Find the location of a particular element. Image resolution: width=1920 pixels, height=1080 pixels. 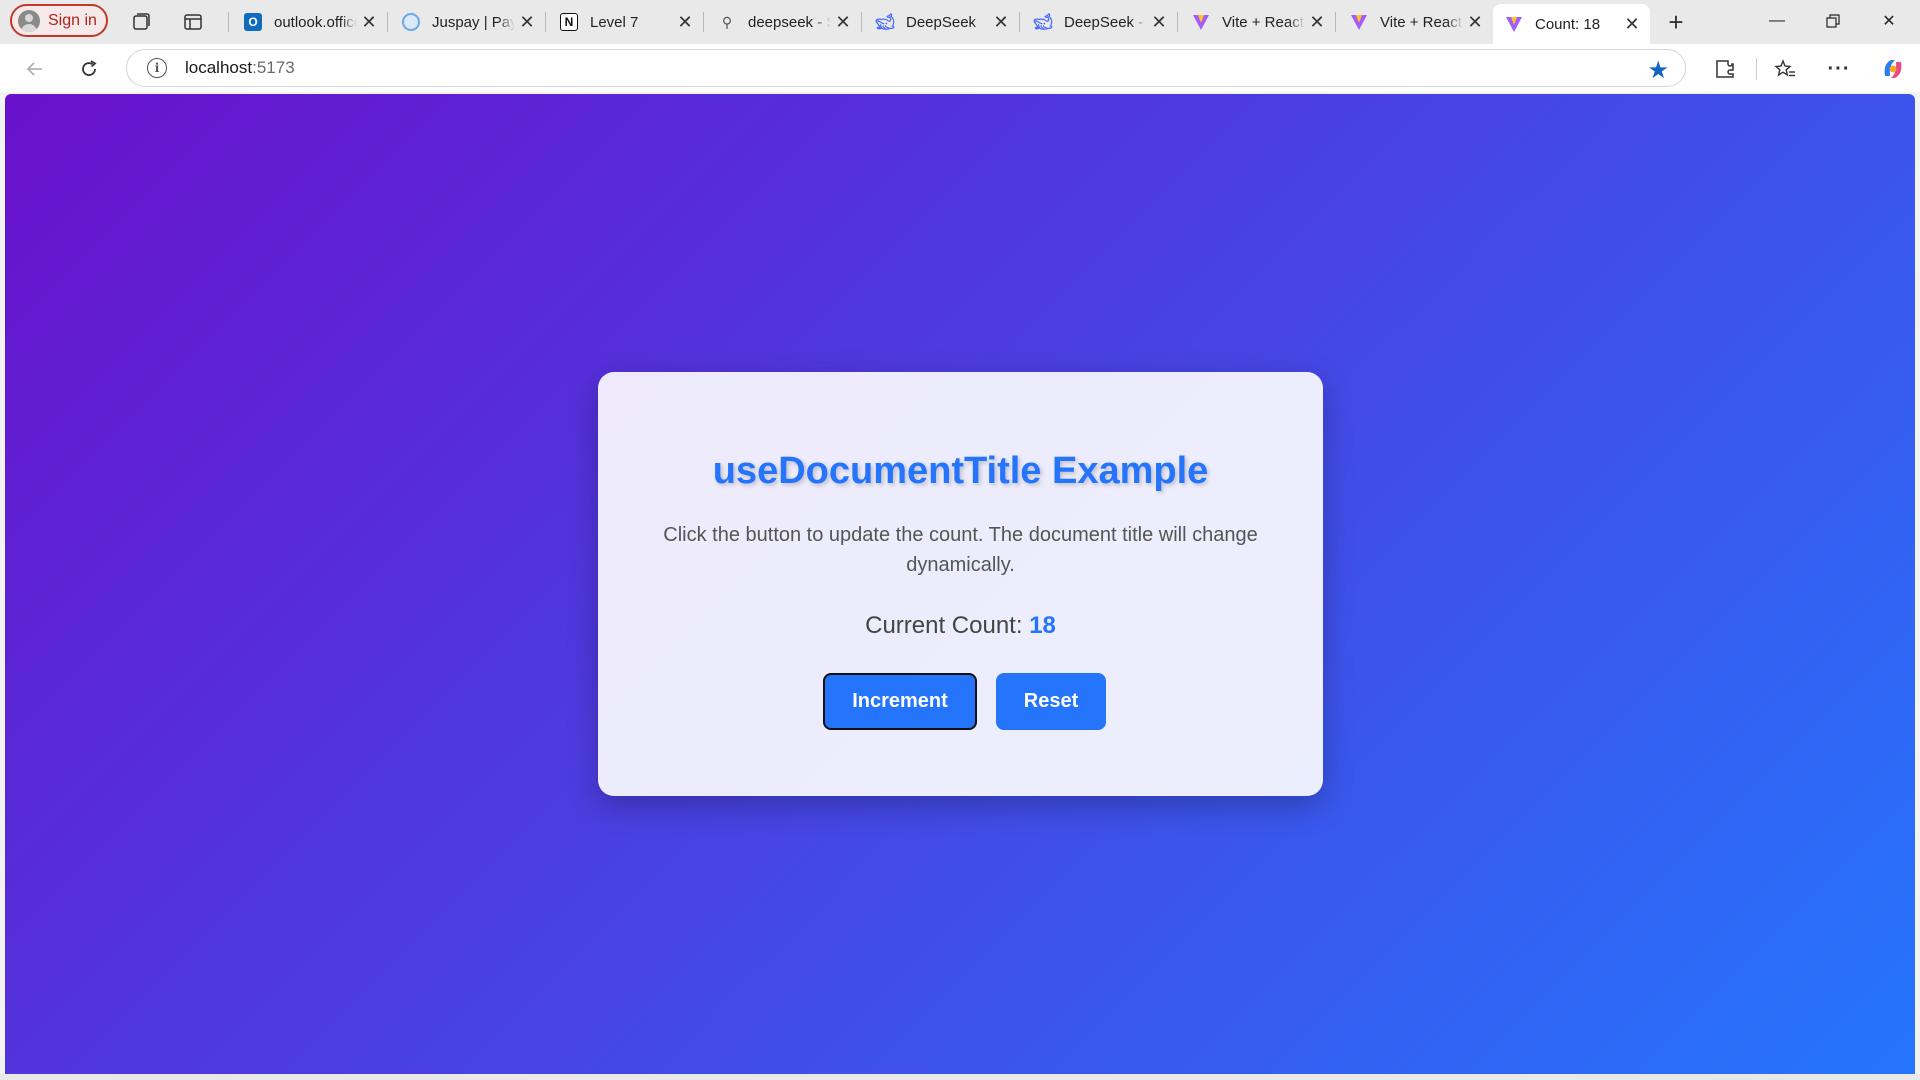

tab-vite-react-2: Vite + React ✕ is located at coordinates (1415, 22).